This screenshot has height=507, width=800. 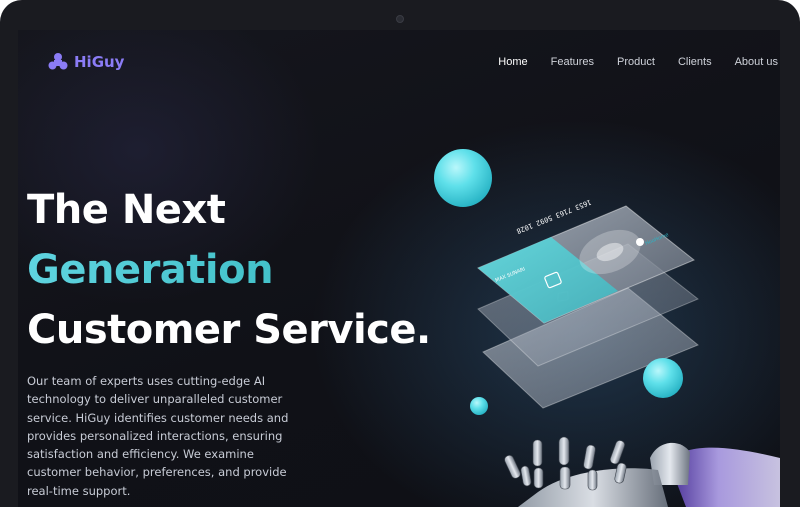 I want to click on brand-name: HiGuy, so click(x=99, y=62).